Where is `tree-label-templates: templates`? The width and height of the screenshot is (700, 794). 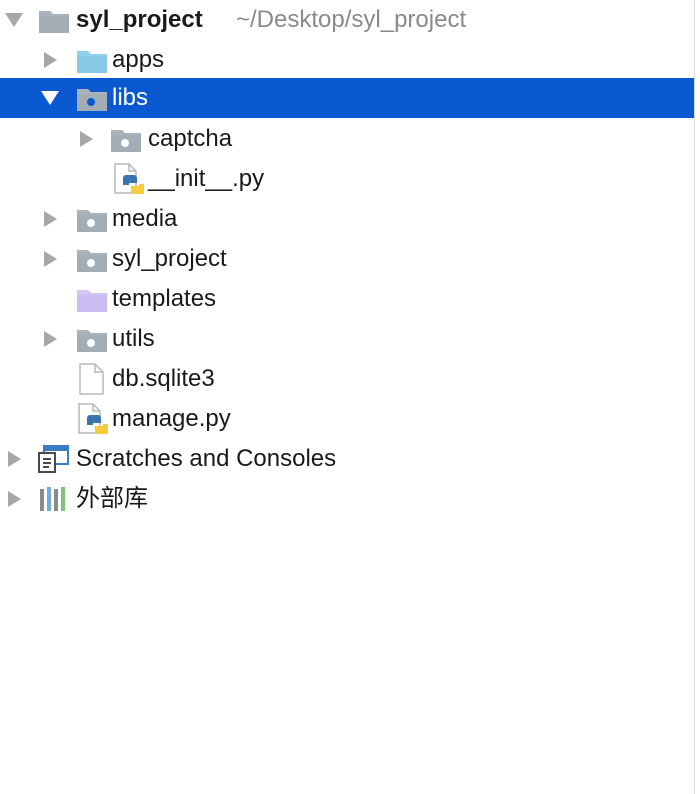 tree-label-templates: templates is located at coordinates (164, 298).